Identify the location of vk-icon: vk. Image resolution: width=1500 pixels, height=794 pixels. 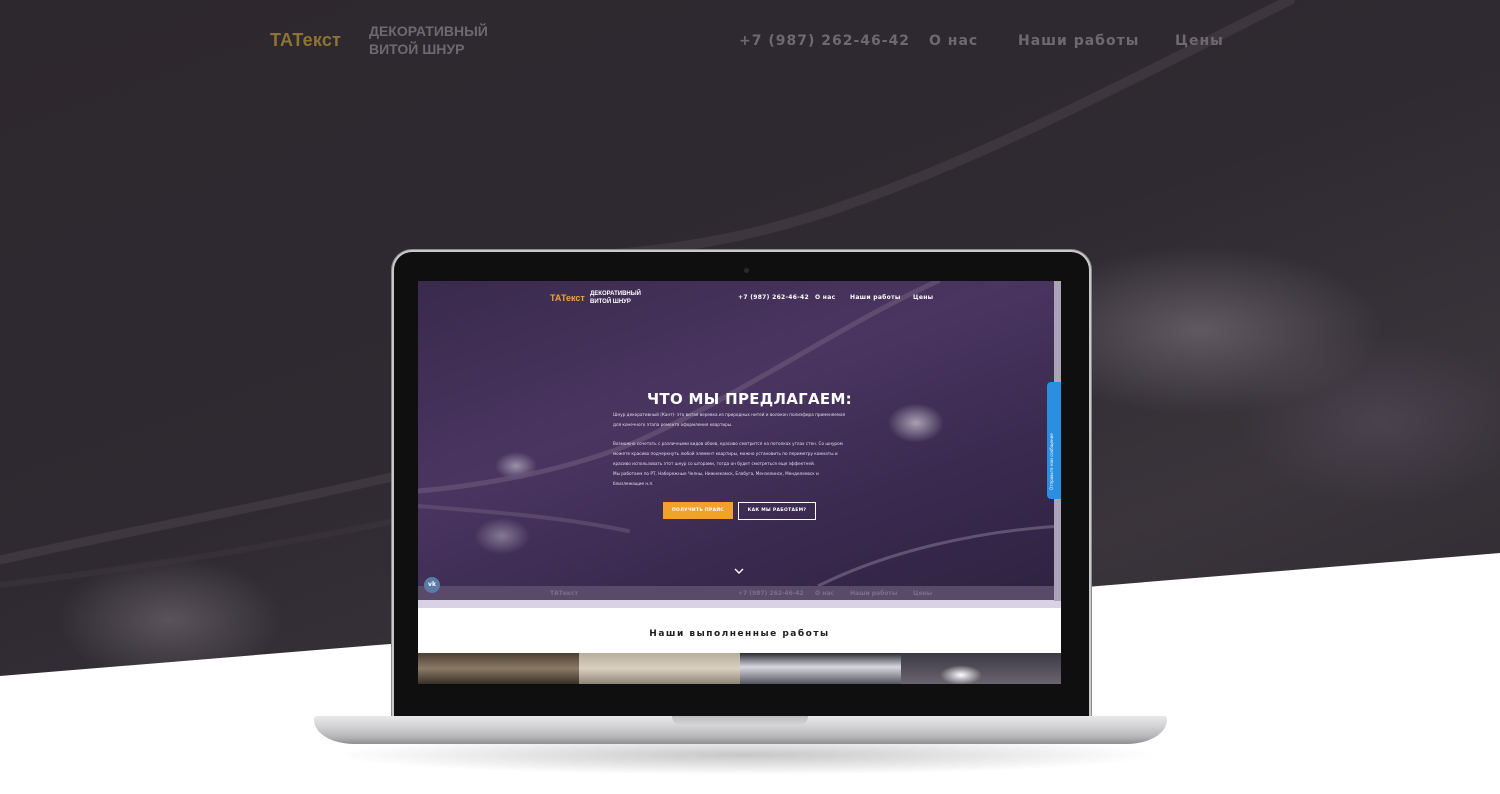
(432, 585).